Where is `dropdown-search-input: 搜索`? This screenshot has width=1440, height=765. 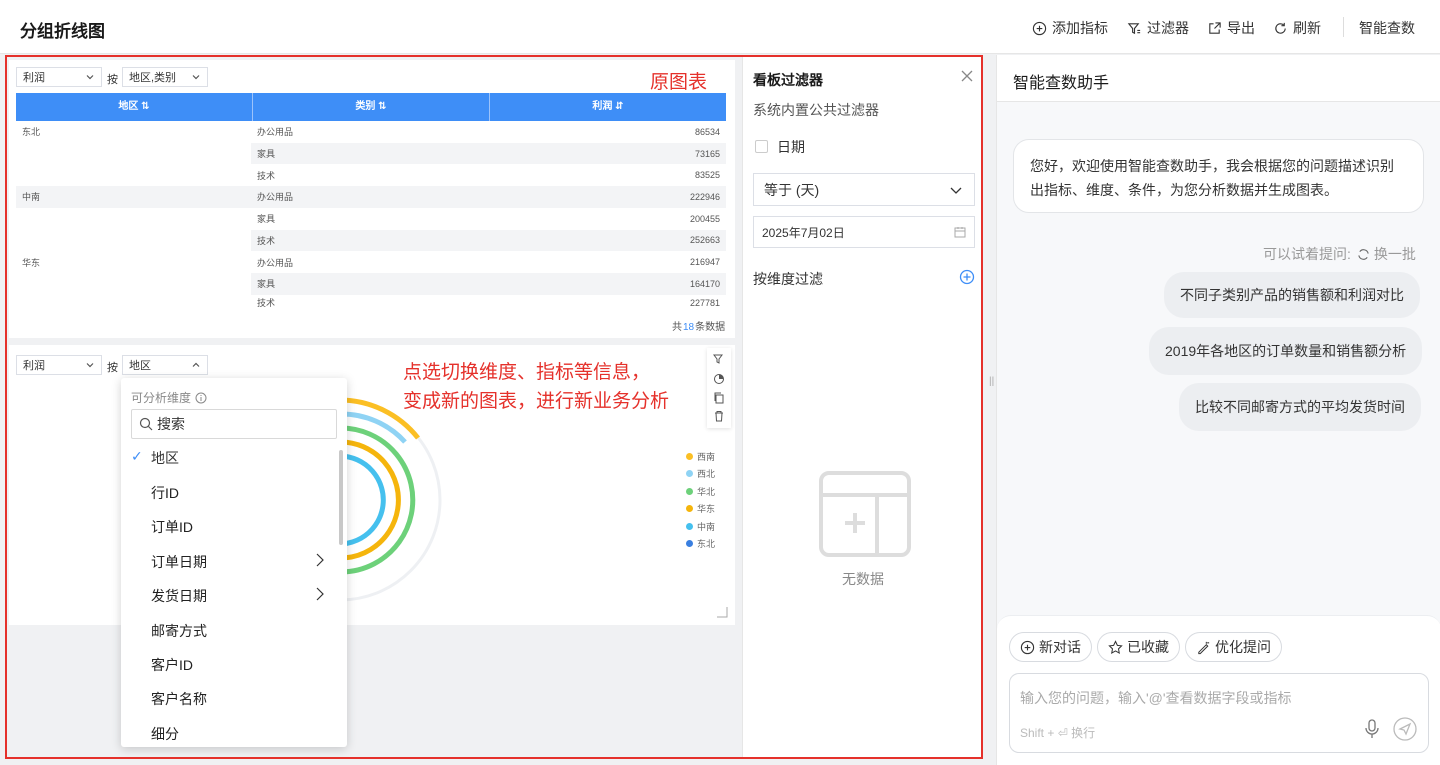
dropdown-search-input: 搜索 is located at coordinates (234, 424).